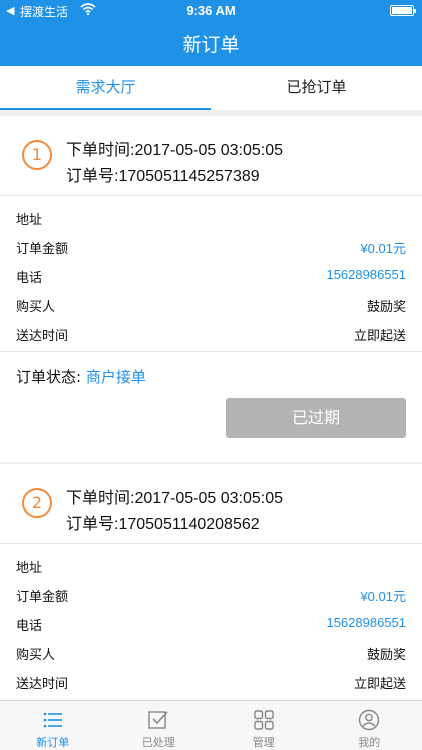  I want to click on expired-button: 已过期, so click(316, 418).